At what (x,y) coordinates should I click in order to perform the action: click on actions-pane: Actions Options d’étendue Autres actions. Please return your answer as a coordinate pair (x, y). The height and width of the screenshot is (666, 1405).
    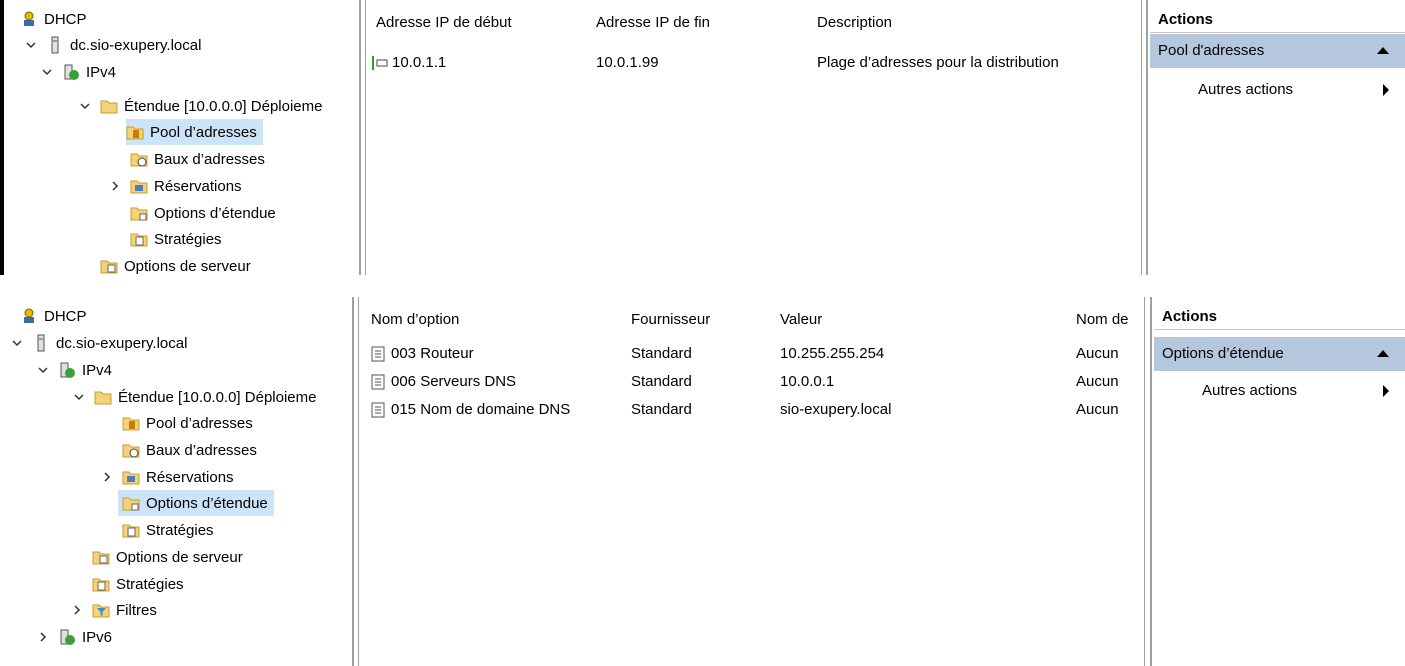
    Looking at the image, I should click on (1279, 481).